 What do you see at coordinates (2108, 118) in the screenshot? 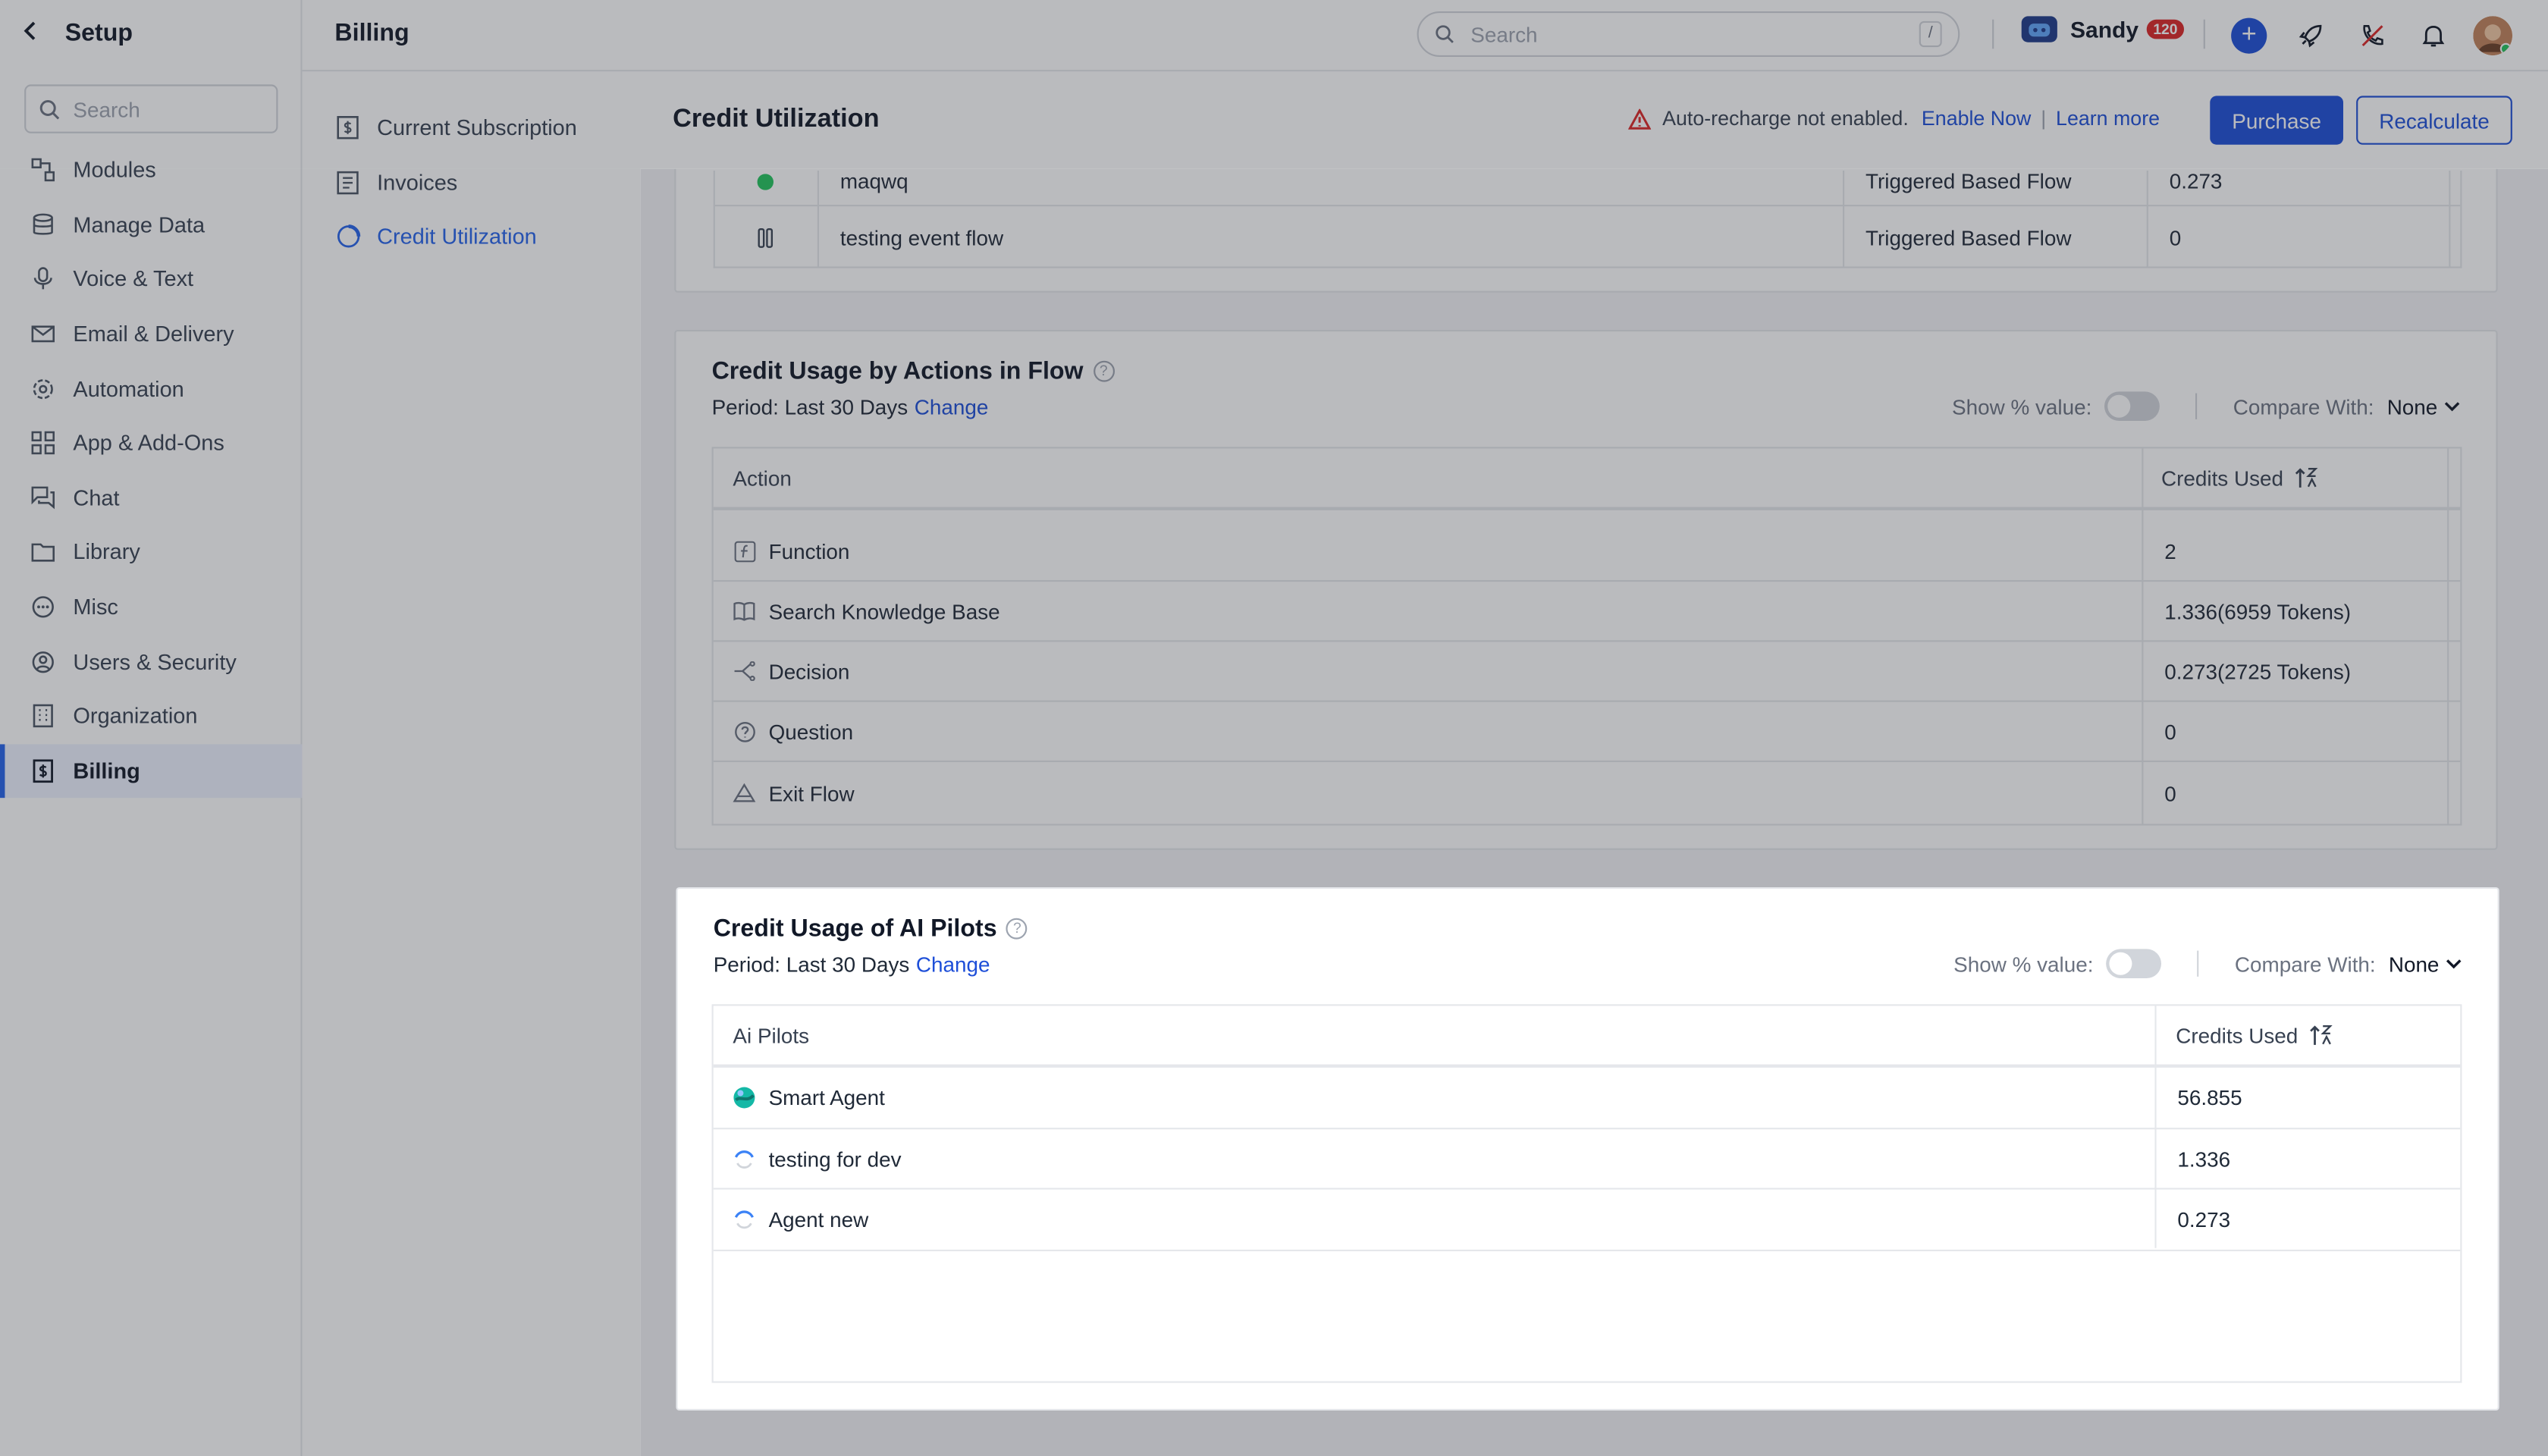
I see `learn-more-link: Learn more` at bounding box center [2108, 118].